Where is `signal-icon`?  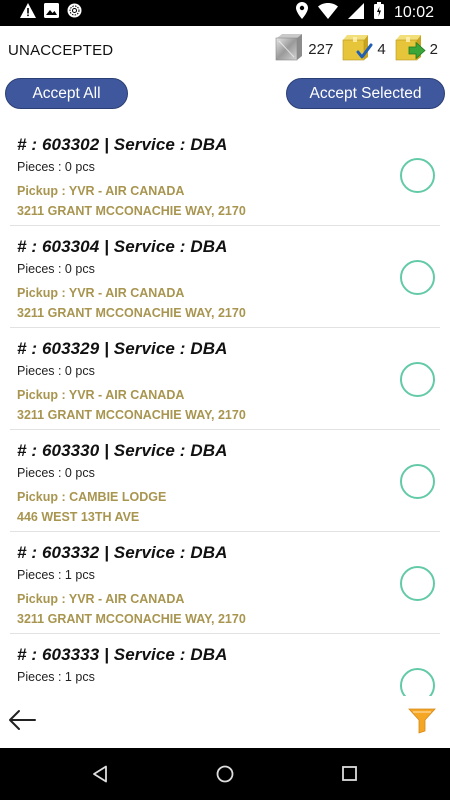 signal-icon is located at coordinates (355, 13).